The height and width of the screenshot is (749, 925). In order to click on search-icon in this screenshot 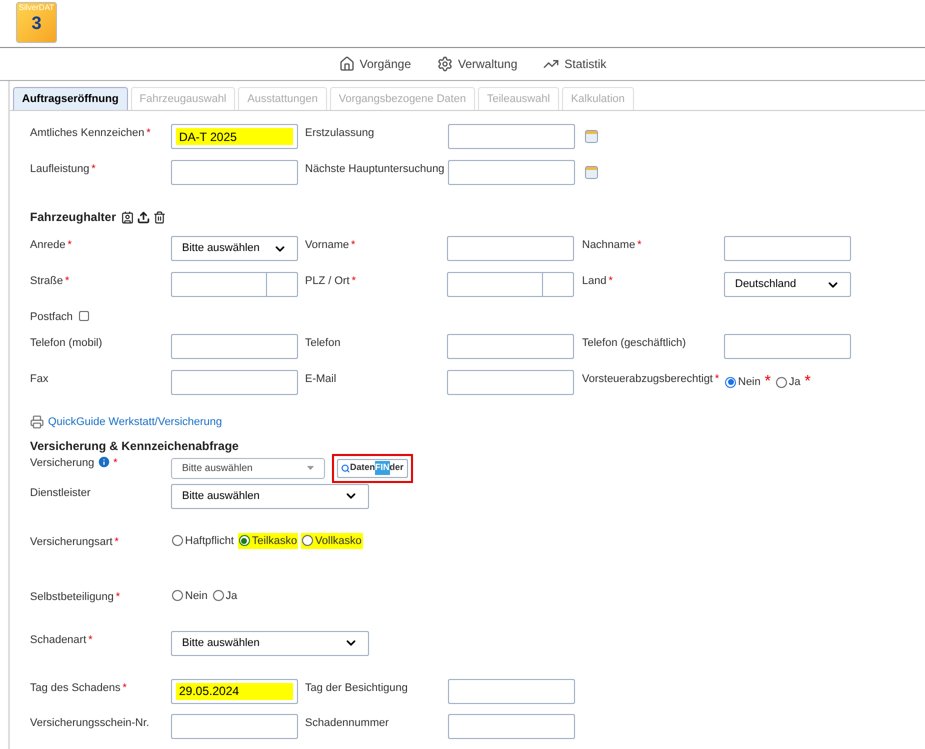, I will do `click(345, 468)`.